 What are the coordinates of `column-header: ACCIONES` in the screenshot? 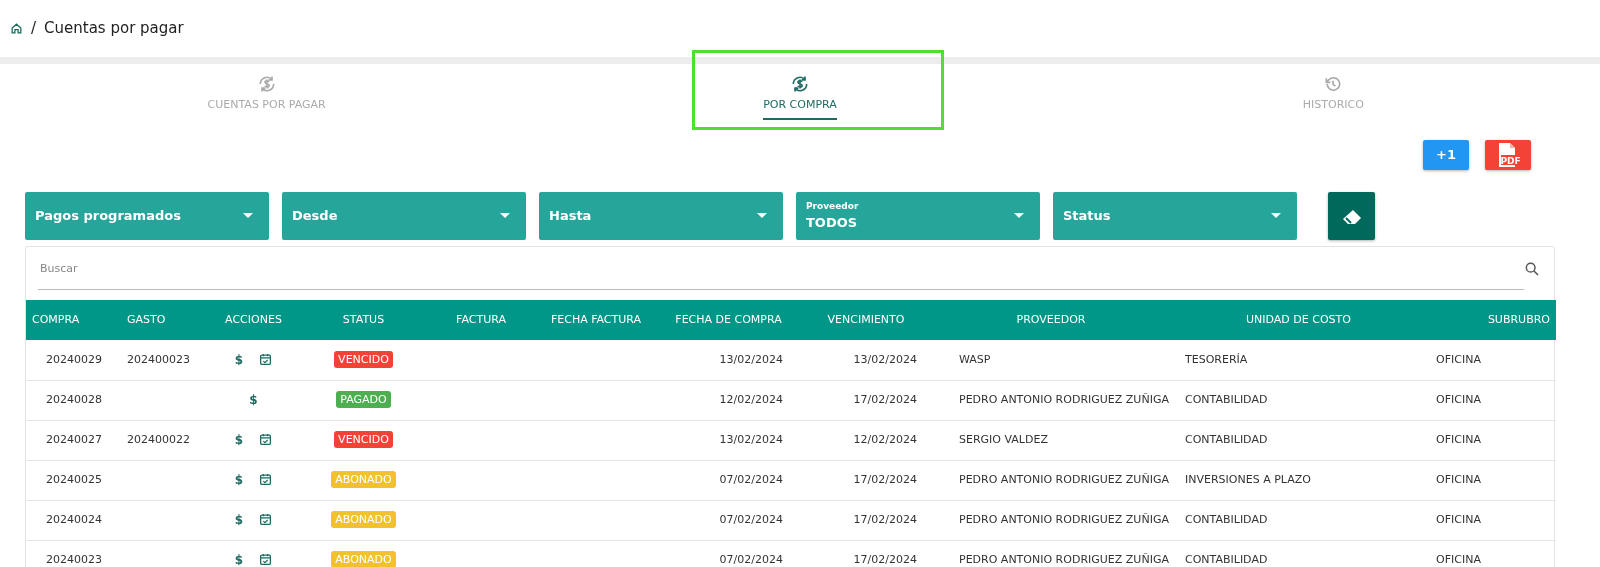 It's located at (253, 320).